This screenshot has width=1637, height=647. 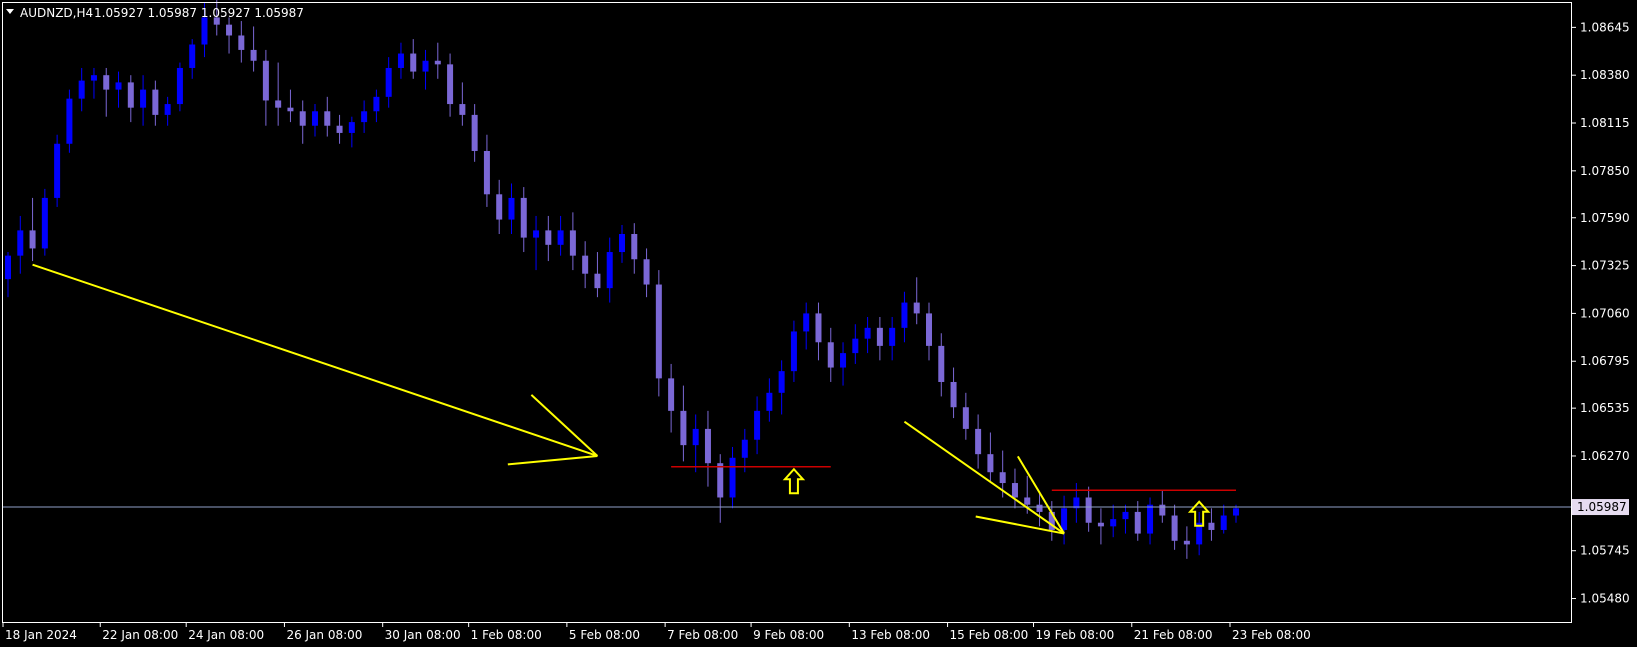 I want to click on ohlc-values: 1.05927 1.05987 1.05927 1.05987, so click(x=199, y=13).